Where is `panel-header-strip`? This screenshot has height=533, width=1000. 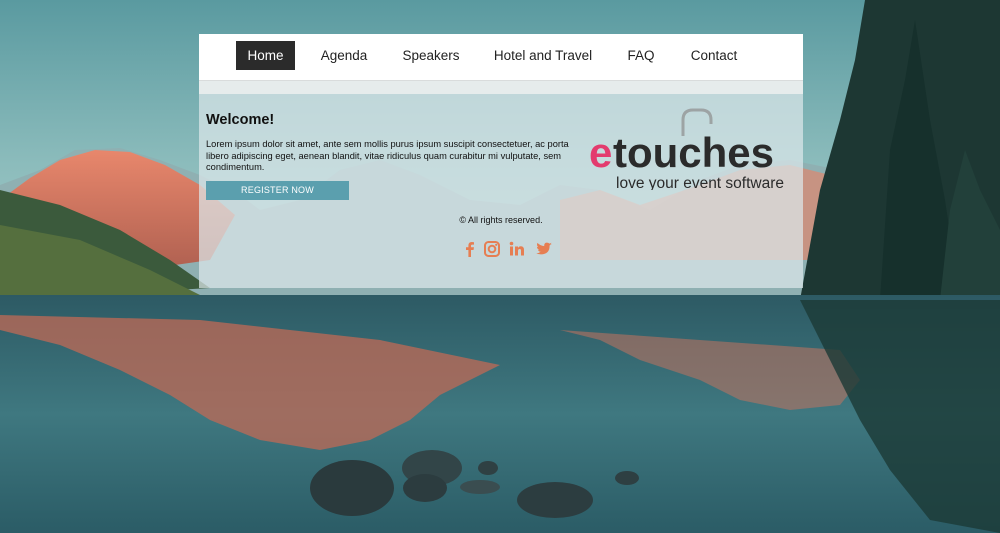
panel-header-strip is located at coordinates (501, 87).